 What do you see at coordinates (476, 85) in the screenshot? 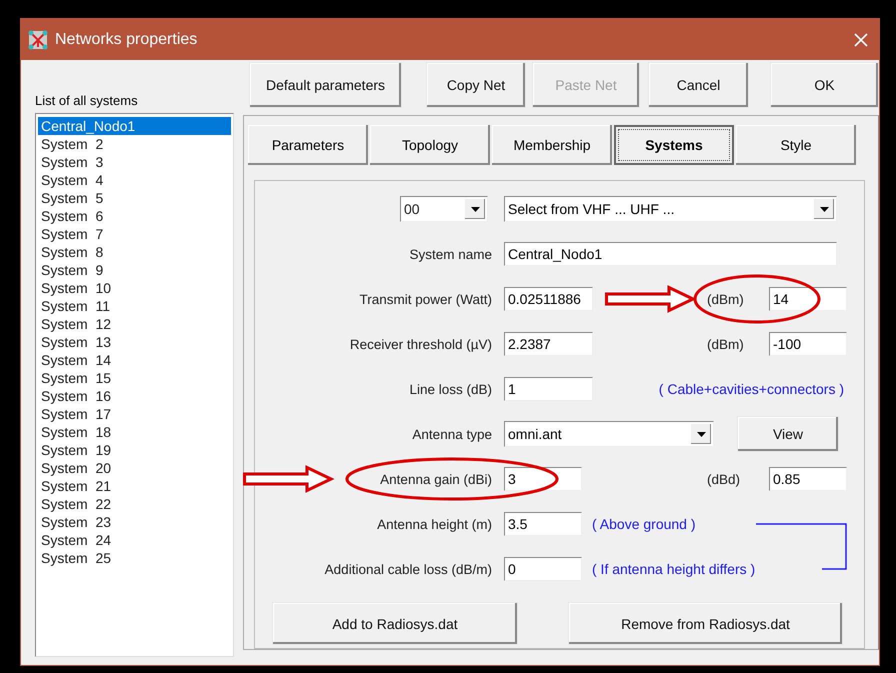
I see `dialog-button: Copy Net` at bounding box center [476, 85].